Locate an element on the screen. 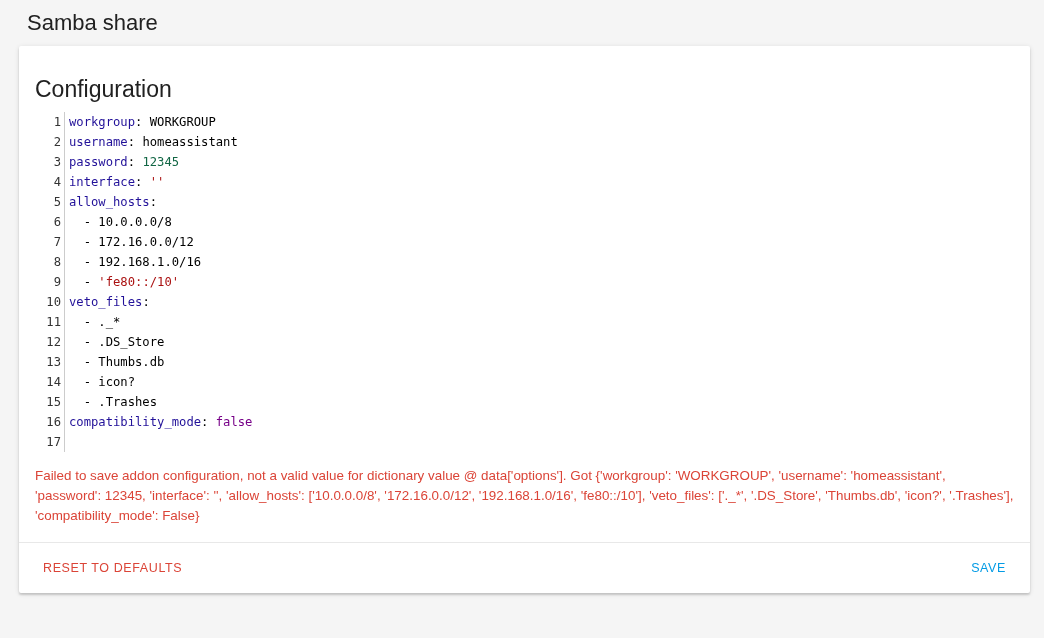  code-line: interface: '' is located at coordinates (116, 182).